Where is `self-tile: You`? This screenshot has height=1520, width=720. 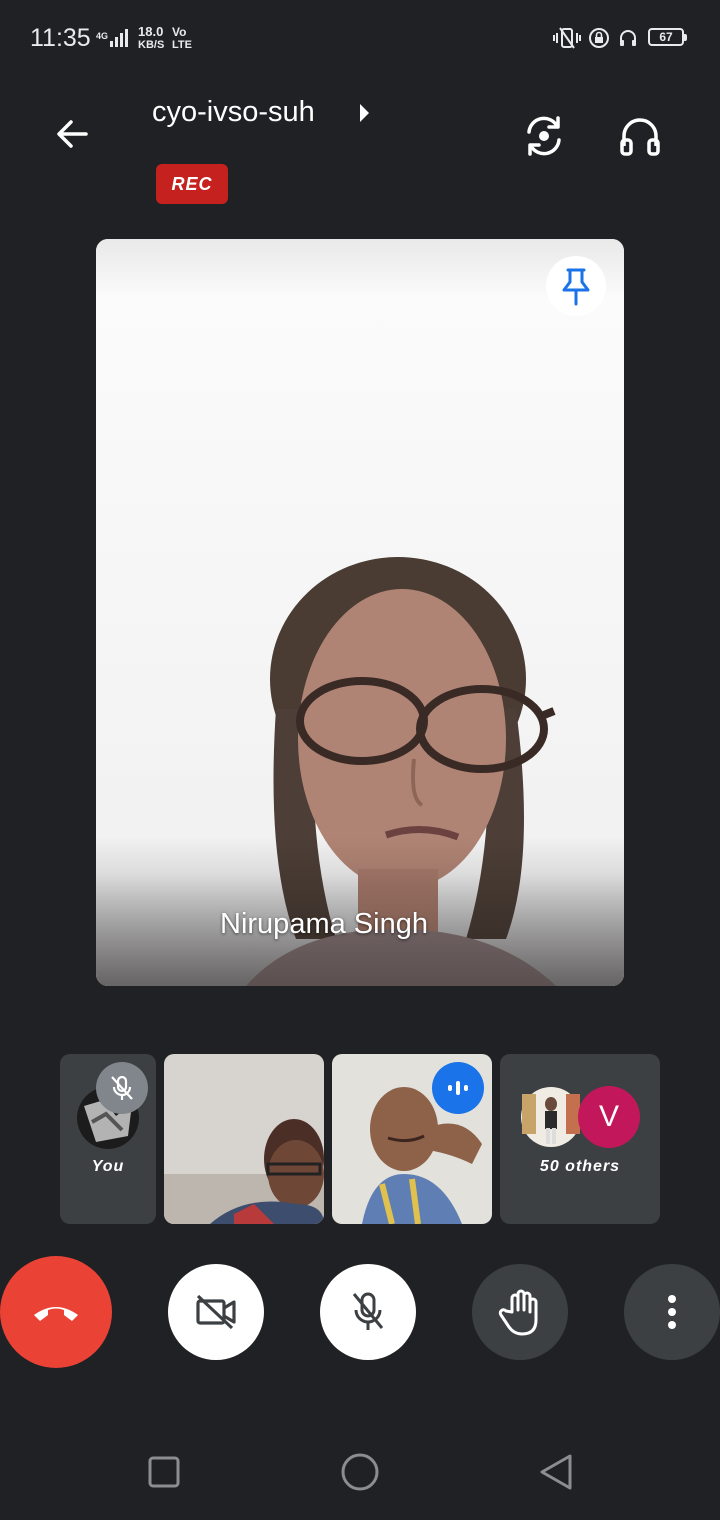
self-tile: You is located at coordinates (108, 1139).